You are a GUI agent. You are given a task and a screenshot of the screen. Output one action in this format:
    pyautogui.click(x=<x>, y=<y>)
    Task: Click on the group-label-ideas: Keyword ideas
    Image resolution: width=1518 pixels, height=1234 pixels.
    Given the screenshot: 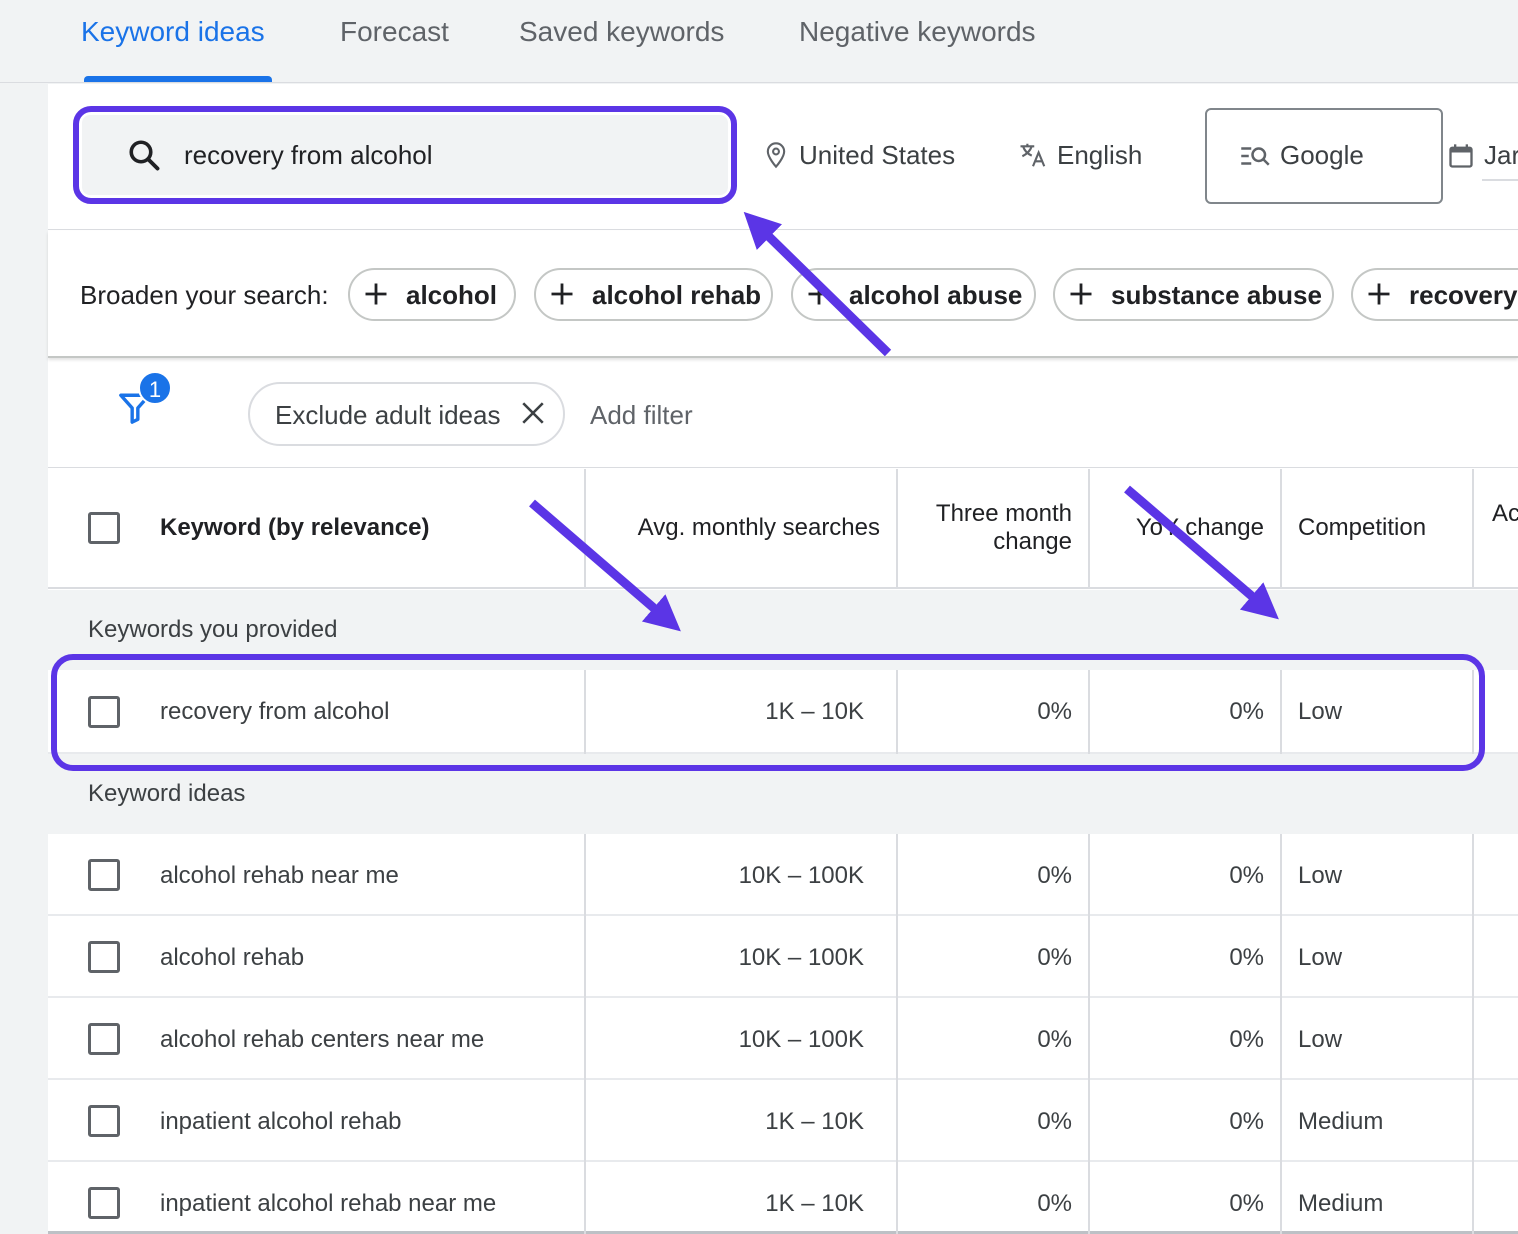 What is the action you would take?
    pyautogui.click(x=167, y=793)
    